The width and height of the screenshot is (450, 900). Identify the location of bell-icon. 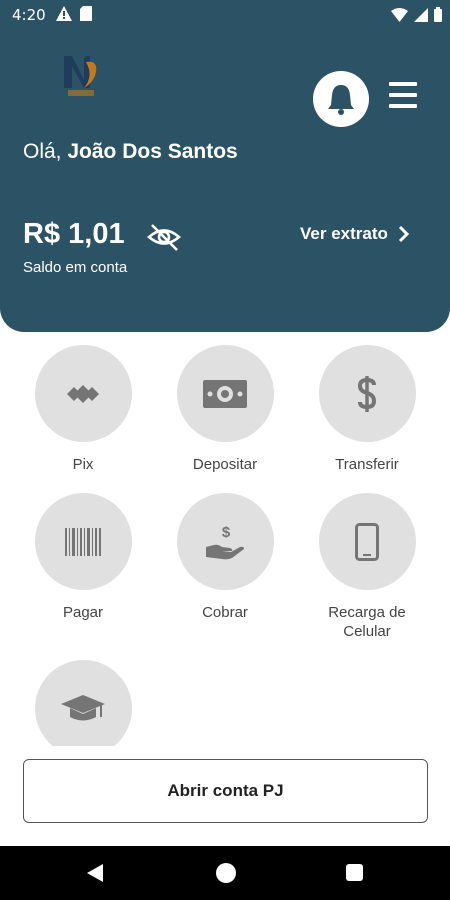
(341, 100).